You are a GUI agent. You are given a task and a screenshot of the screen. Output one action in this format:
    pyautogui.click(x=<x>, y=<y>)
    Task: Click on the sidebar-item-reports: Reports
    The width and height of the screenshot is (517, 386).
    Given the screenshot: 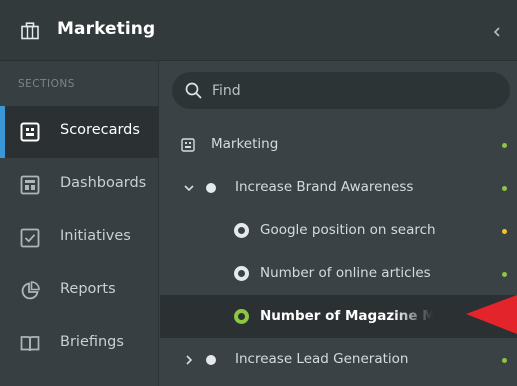 What is the action you would take?
    pyautogui.click(x=79, y=291)
    